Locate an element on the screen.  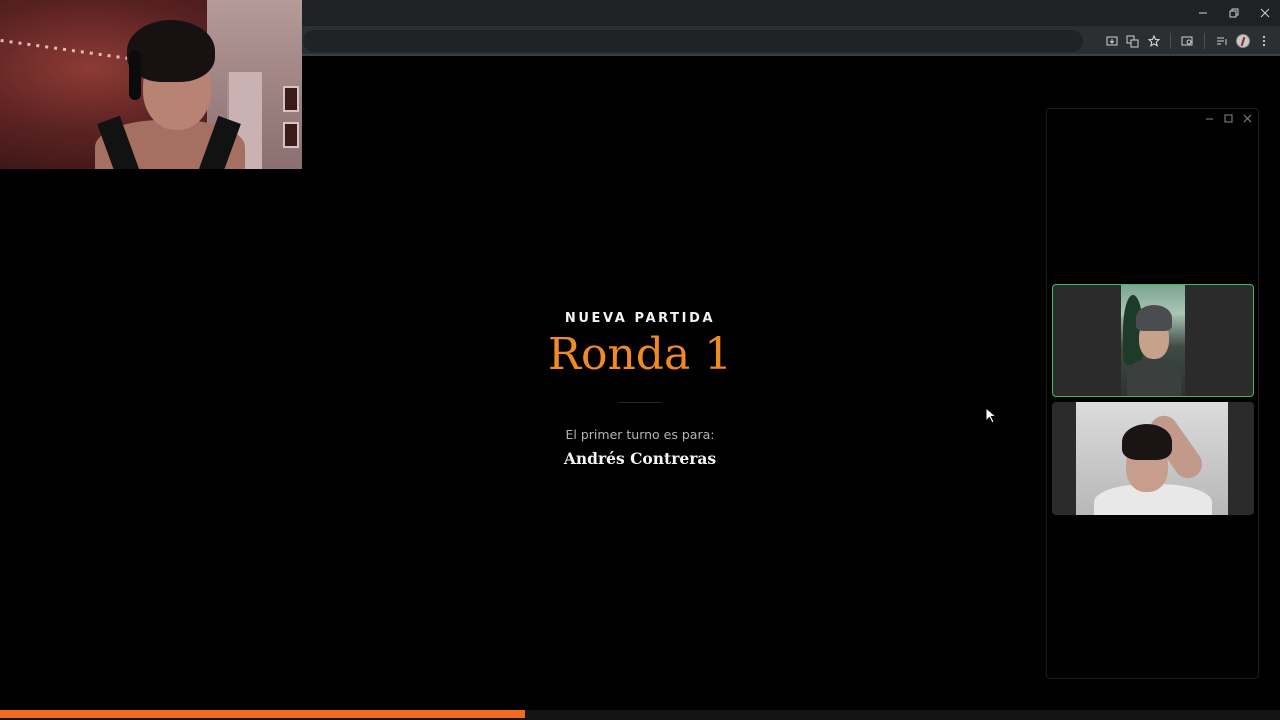
participant-hair is located at coordinates (1147, 442).